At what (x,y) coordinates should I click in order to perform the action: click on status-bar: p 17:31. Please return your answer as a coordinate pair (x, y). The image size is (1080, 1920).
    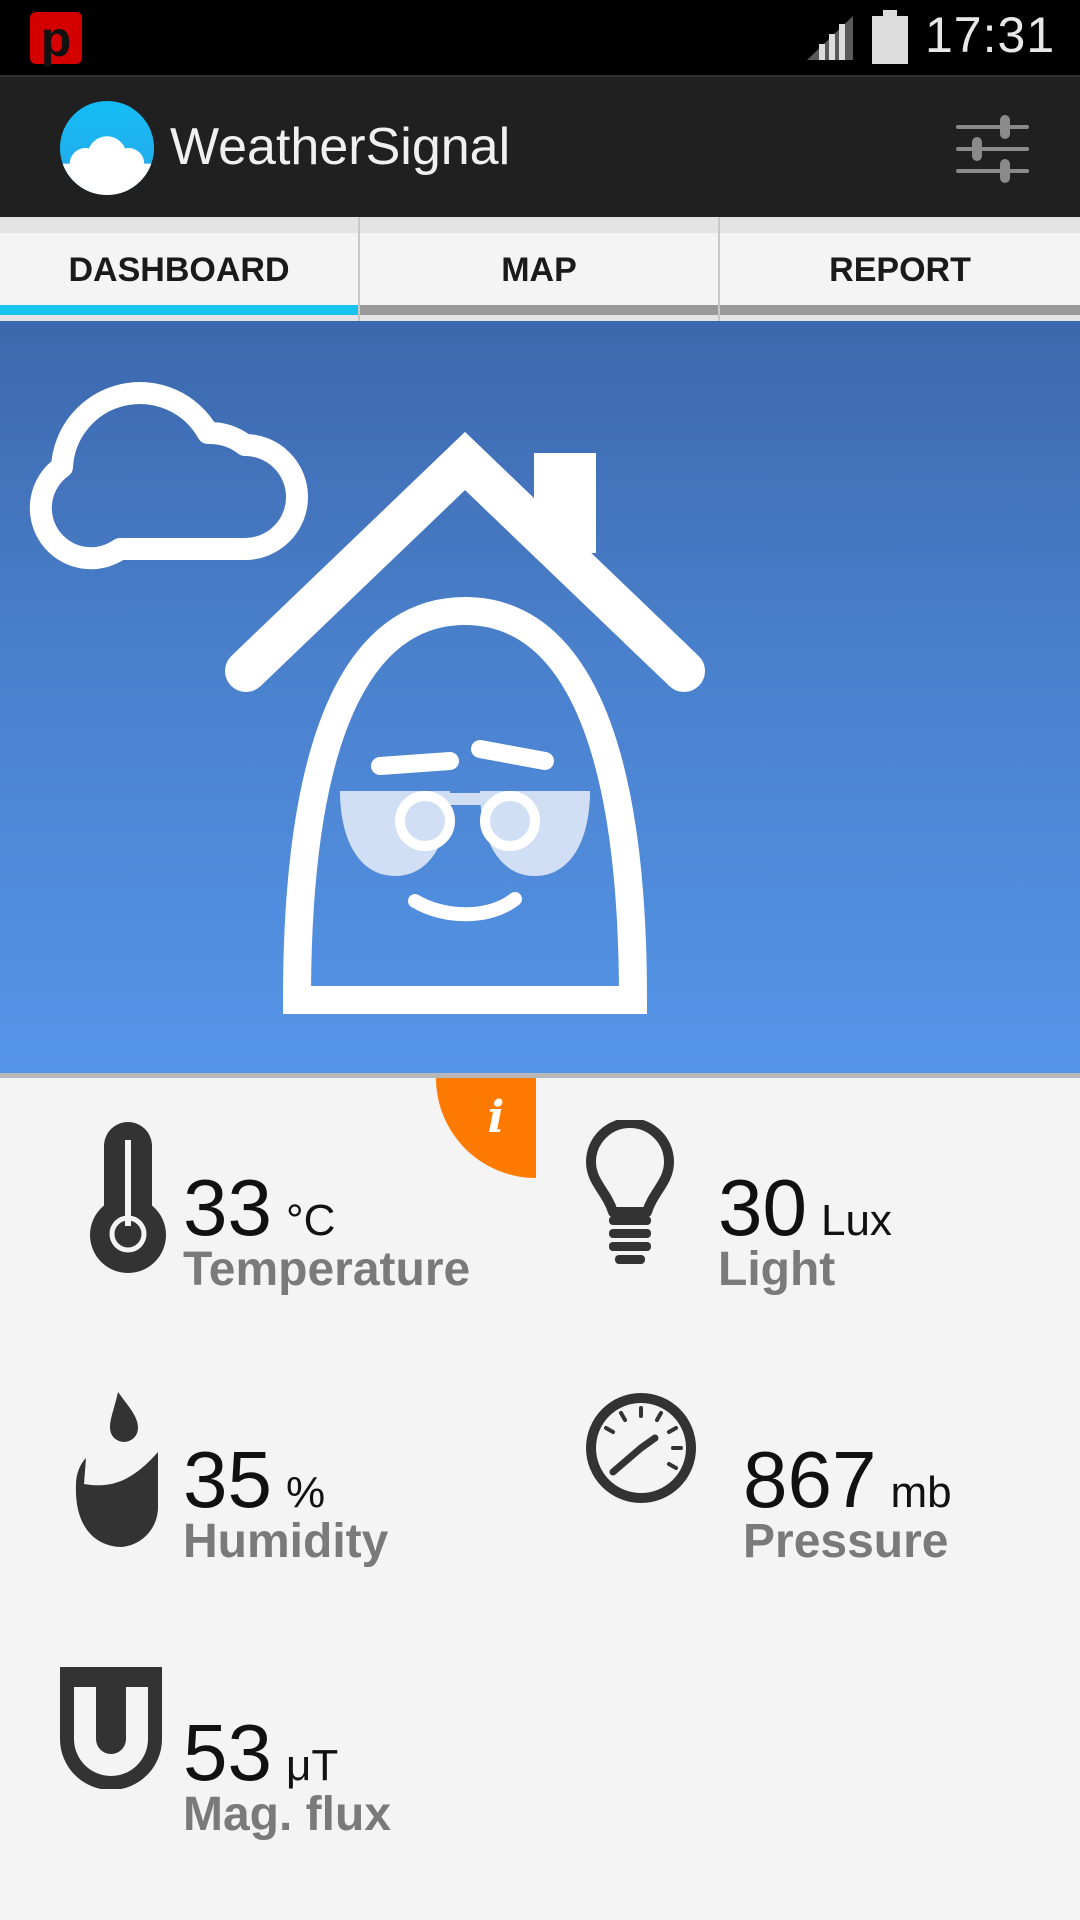
    Looking at the image, I should click on (540, 37).